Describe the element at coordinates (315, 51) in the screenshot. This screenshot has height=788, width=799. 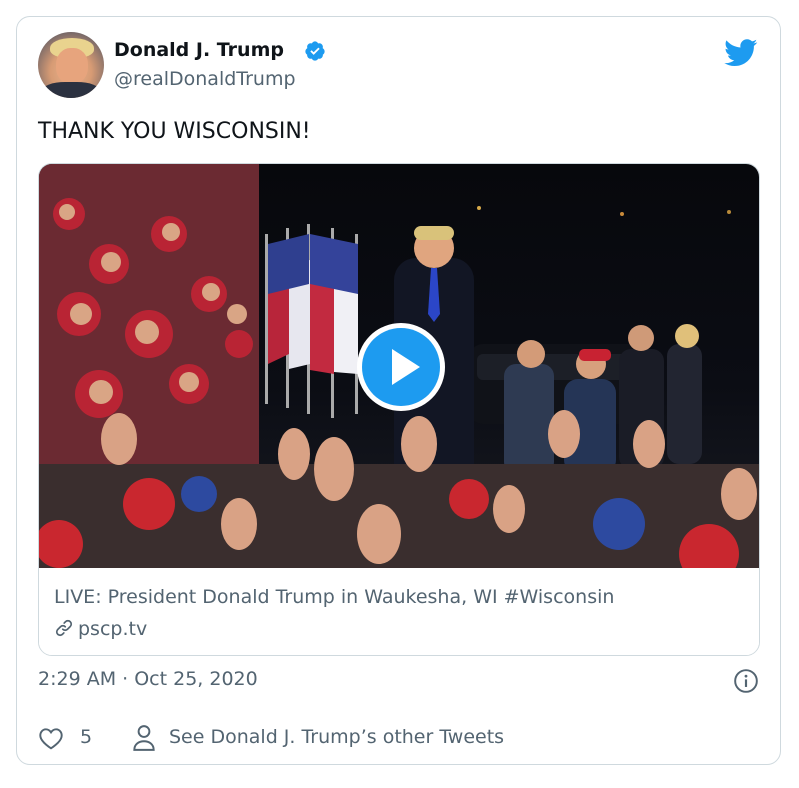
I see `verified-badge-icon` at that location.